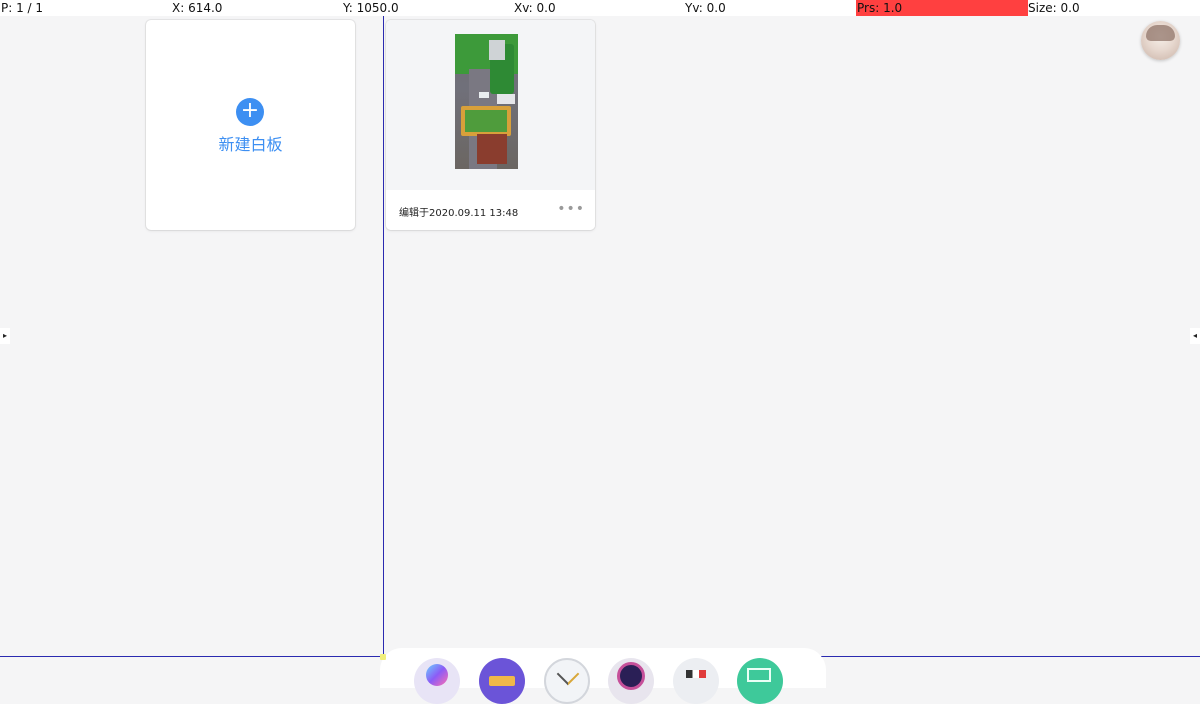 The height and width of the screenshot is (704, 1200). I want to click on right-drawer-handle-icon: ◂, so click(1195, 336).